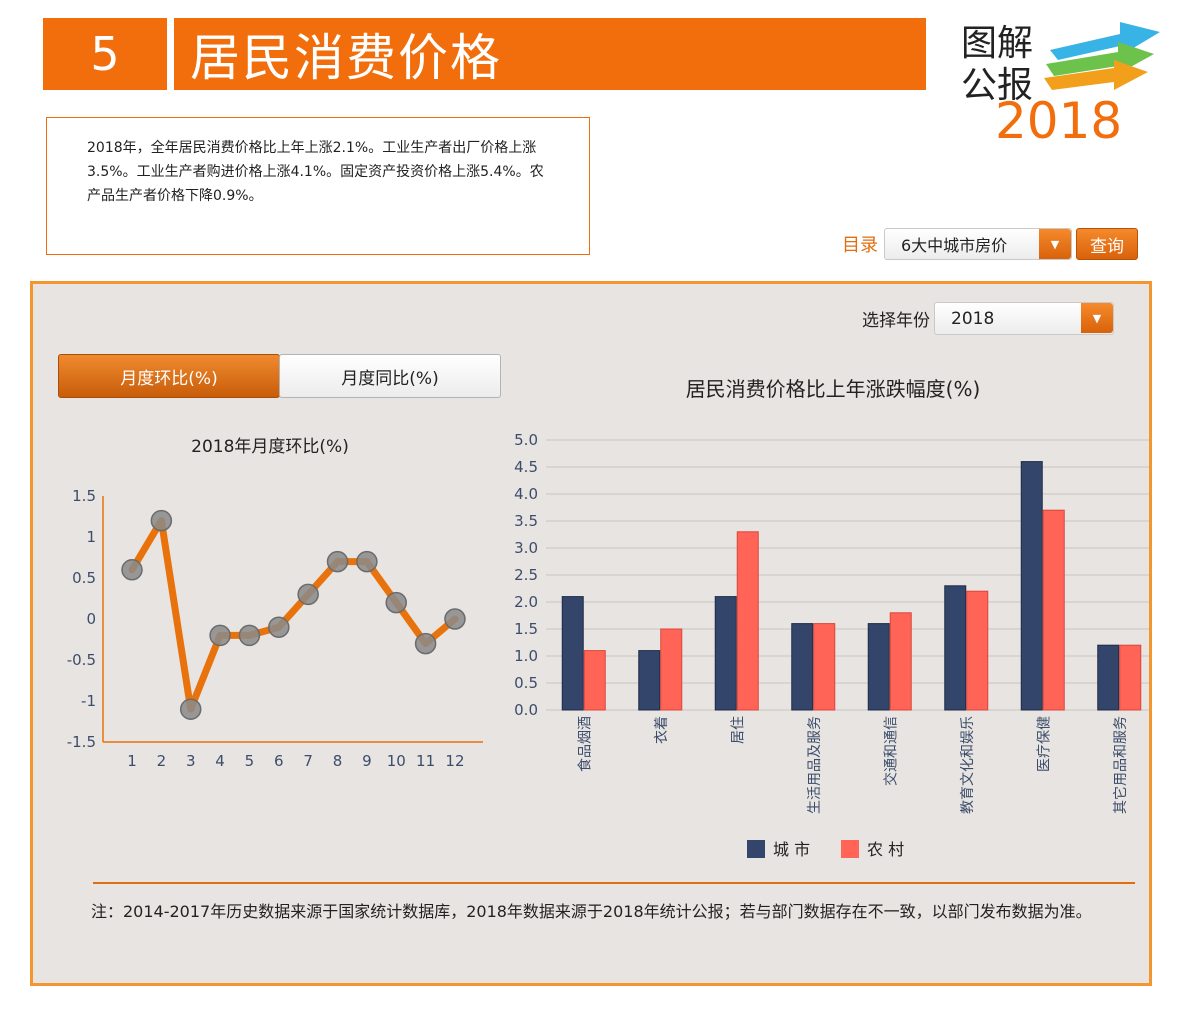 Image resolution: width=1203 pixels, height=1011 pixels. Describe the element at coordinates (250, 761) in the screenshot. I see `line-x-tick-label: 5` at that location.